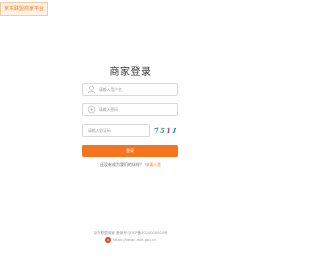 The width and height of the screenshot is (320, 257). What do you see at coordinates (130, 72) in the screenshot?
I see `page-title: 商家登录` at bounding box center [130, 72].